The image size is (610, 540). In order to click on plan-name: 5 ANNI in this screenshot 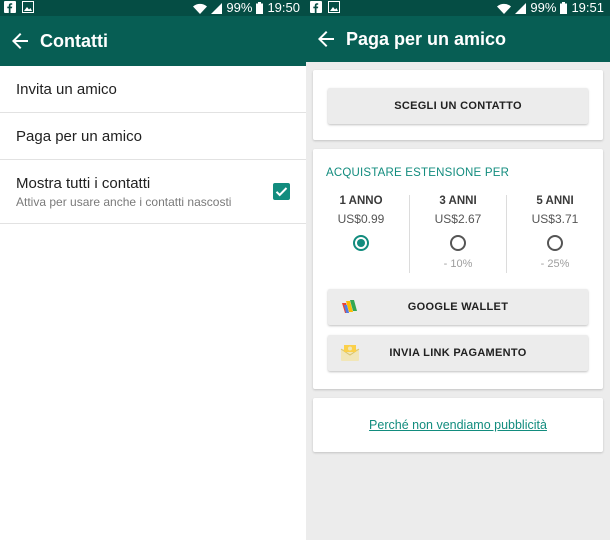, I will do `click(555, 201)`.